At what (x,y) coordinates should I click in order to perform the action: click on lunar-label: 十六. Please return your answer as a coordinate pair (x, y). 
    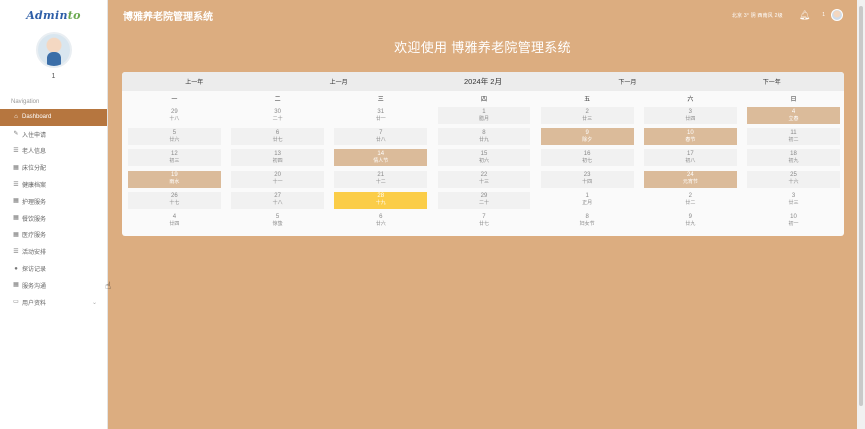
    Looking at the image, I should click on (793, 182).